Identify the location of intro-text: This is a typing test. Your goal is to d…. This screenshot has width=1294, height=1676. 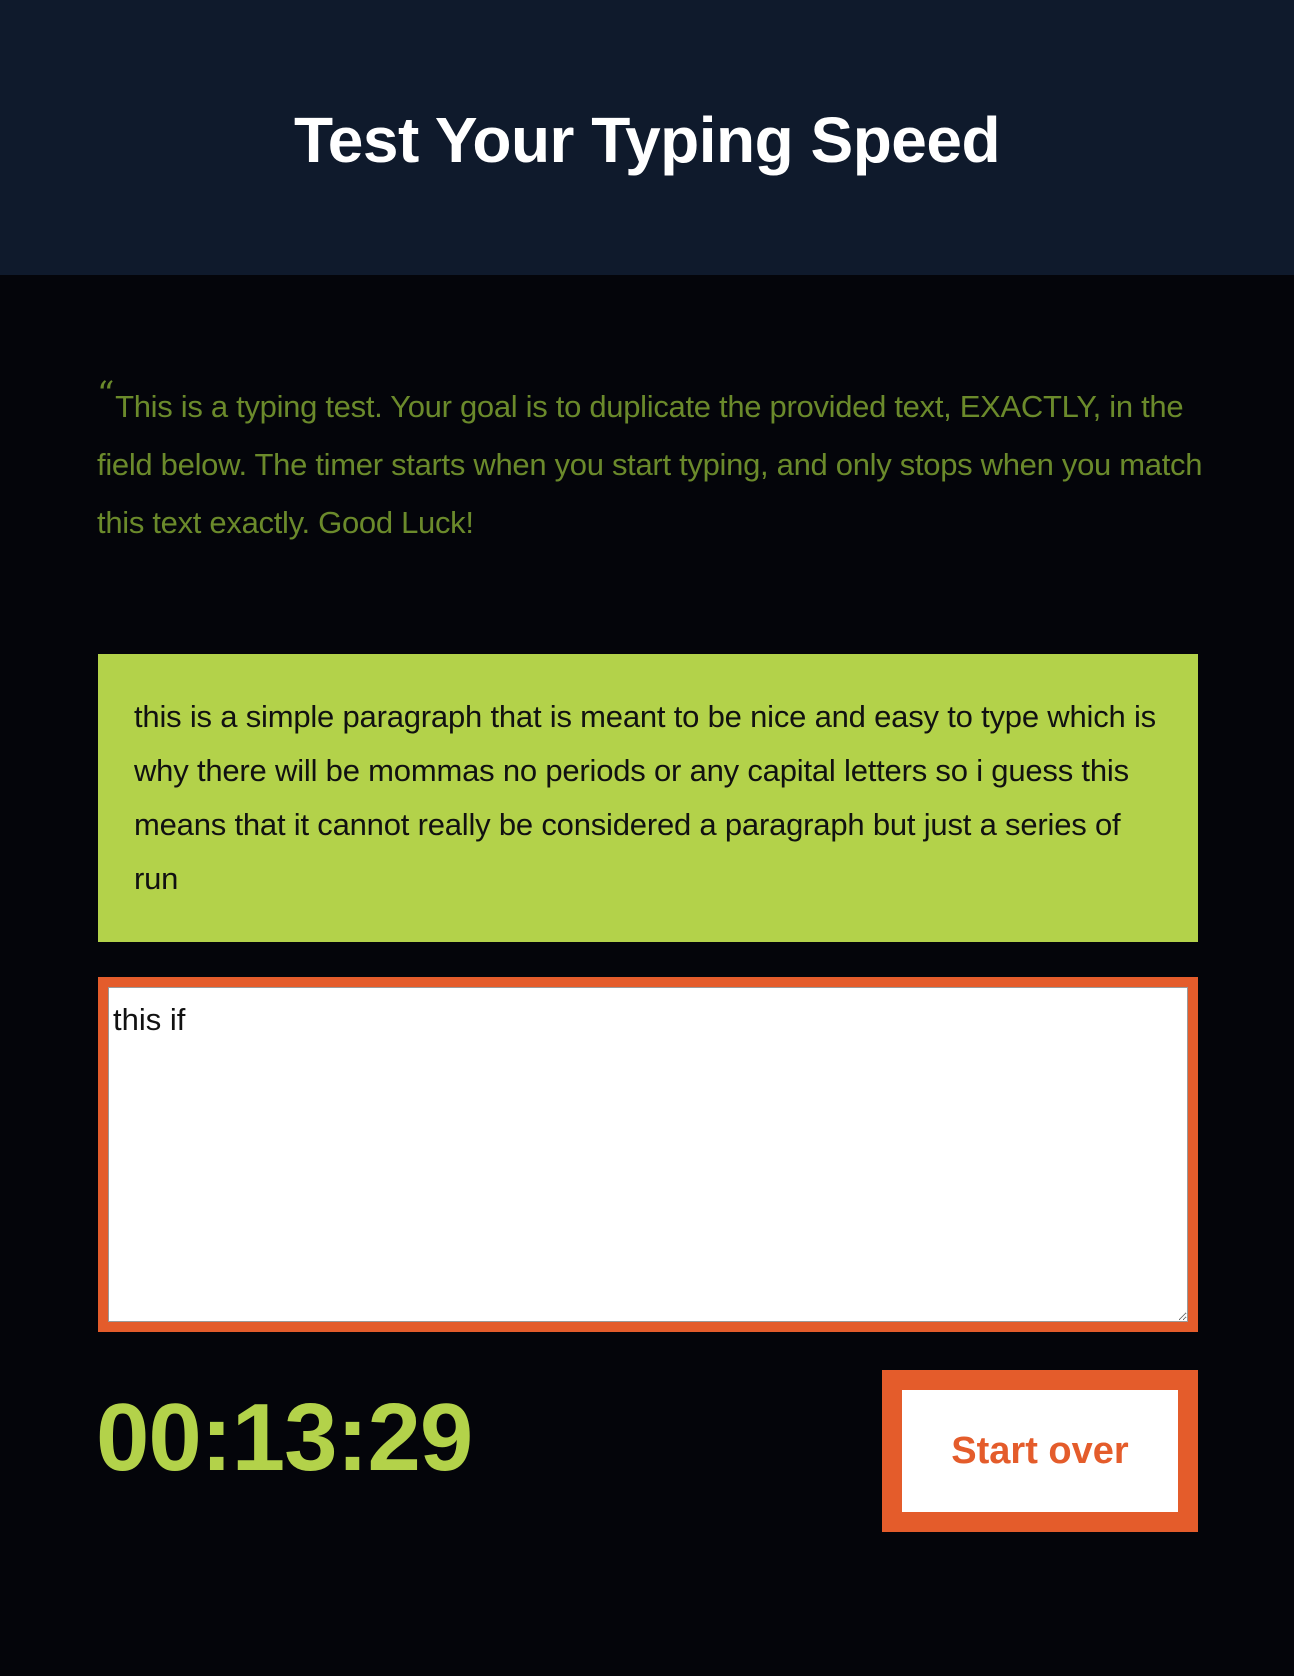
(650, 464).